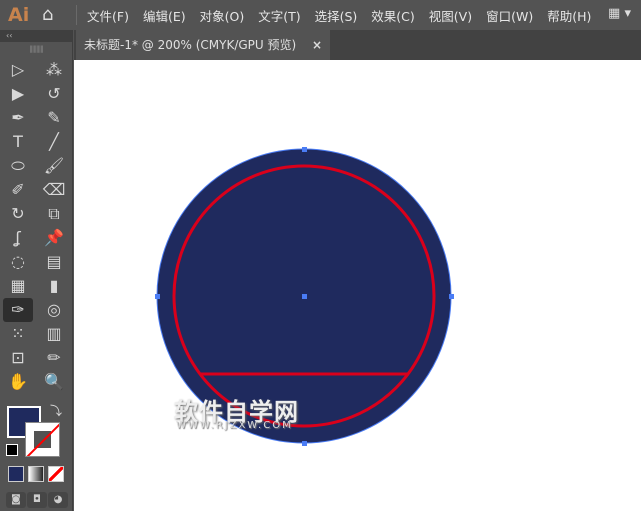 This screenshot has height=511, width=641. Describe the element at coordinates (234, 425) in the screenshot. I see `watermark-url: WWW.RJZXW.COM` at that location.